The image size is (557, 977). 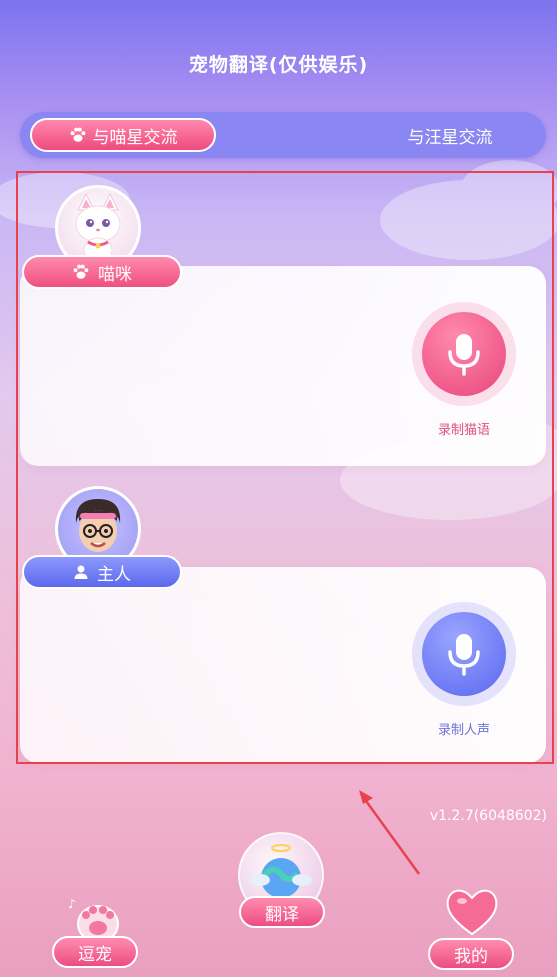 I want to click on nav-mine: 我的, so click(x=472, y=928).